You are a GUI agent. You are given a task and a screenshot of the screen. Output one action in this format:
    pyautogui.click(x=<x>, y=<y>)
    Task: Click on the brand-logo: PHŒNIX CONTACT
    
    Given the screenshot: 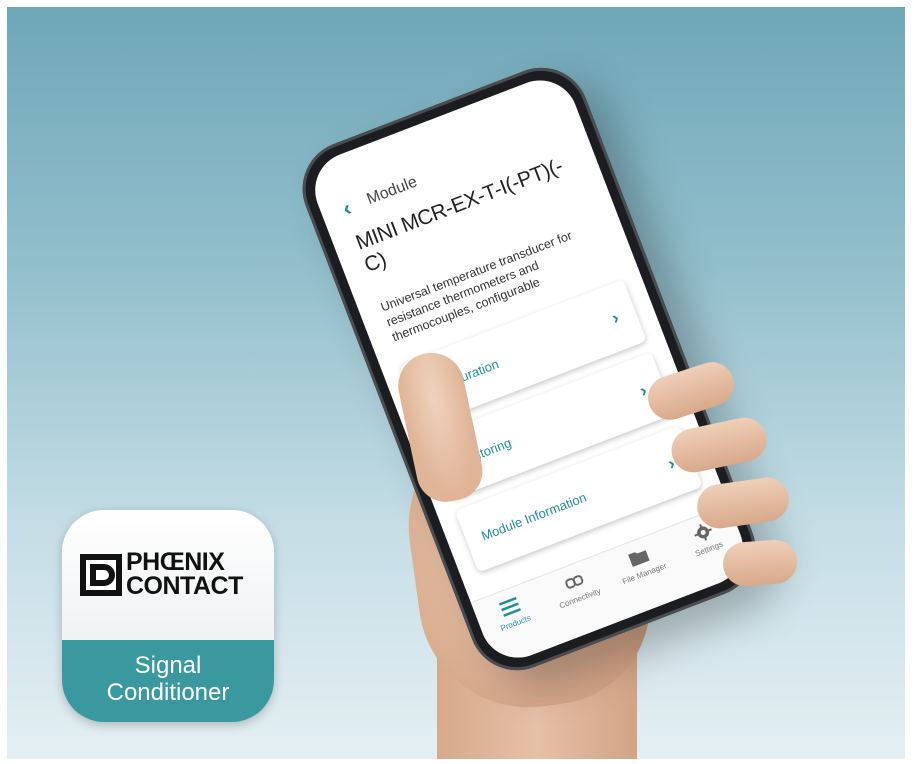 What is the action you would take?
    pyautogui.click(x=168, y=578)
    